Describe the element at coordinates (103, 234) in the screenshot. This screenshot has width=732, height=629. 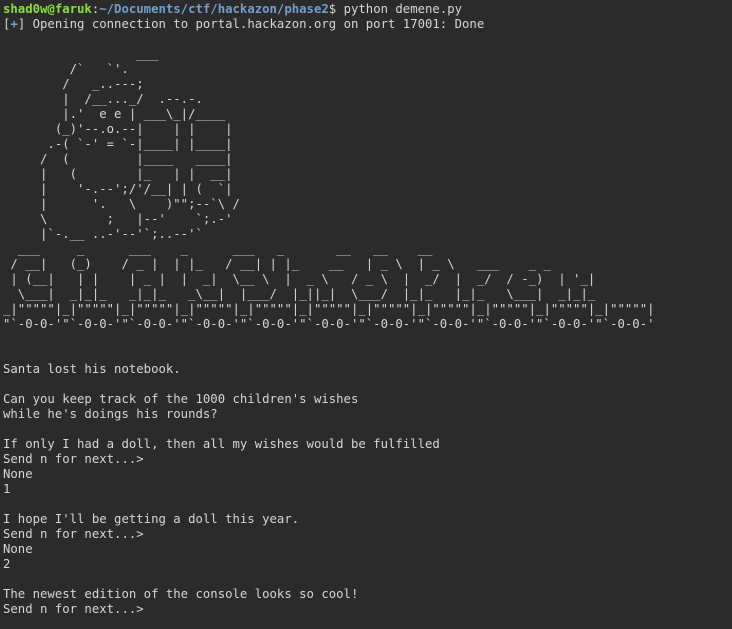
I see `santa-art-line: |`-.__ ..-'--'`;..--'`` at that location.